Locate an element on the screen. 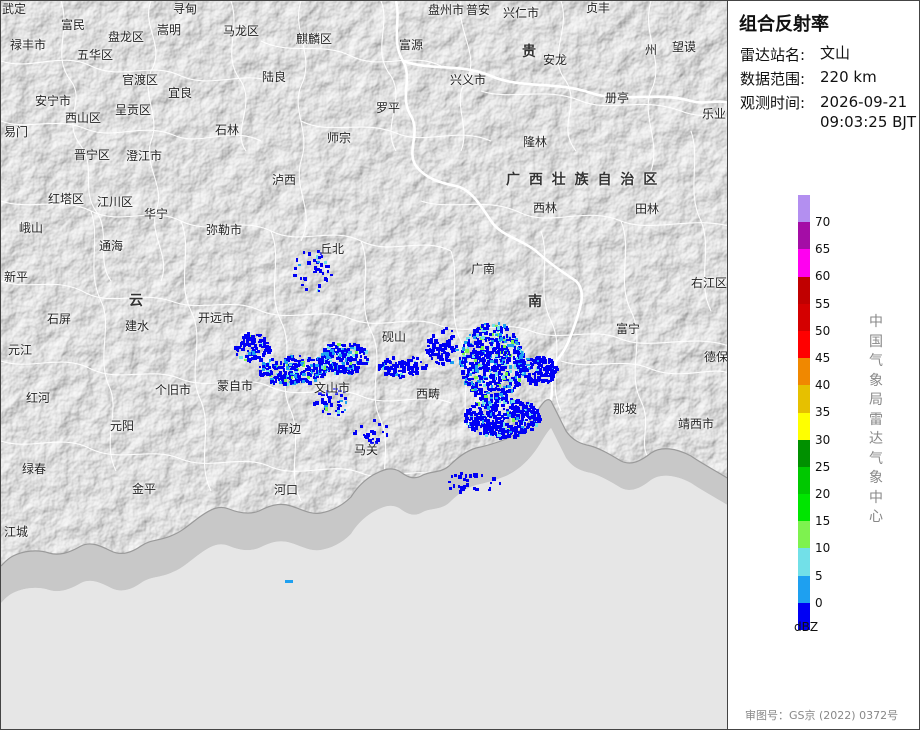  place-label: 石林 is located at coordinates (227, 130).